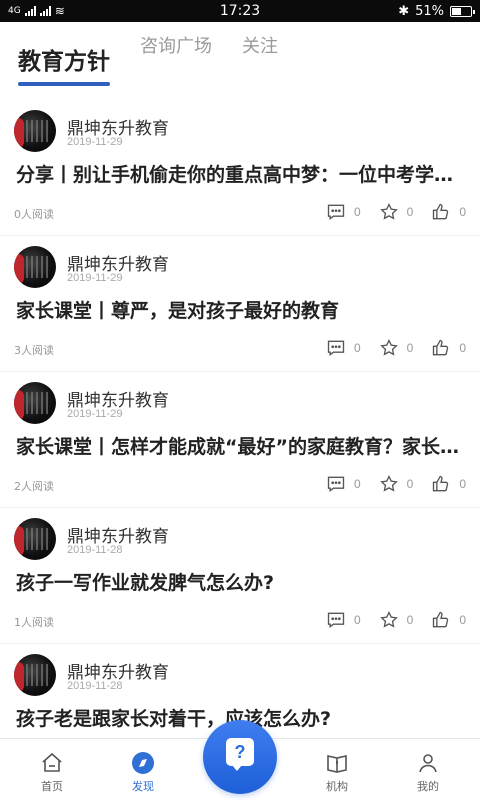 The height and width of the screenshot is (800, 480). Describe the element at coordinates (241, 581) in the screenshot. I see `post-title: 孩子一写作业就发脾气怎么办?` at that location.